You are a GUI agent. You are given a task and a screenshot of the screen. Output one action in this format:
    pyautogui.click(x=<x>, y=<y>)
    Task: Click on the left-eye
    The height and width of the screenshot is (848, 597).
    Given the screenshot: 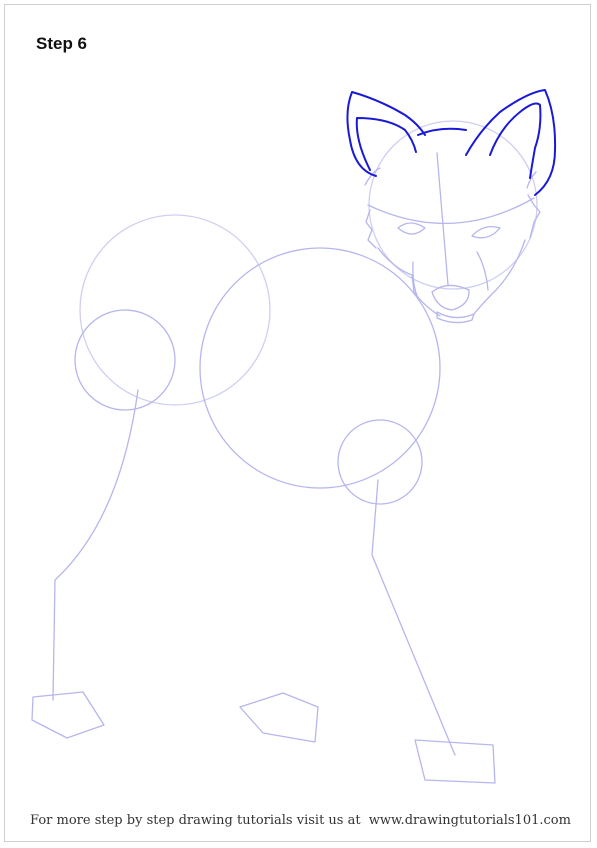 What is the action you would take?
    pyautogui.click(x=411, y=228)
    